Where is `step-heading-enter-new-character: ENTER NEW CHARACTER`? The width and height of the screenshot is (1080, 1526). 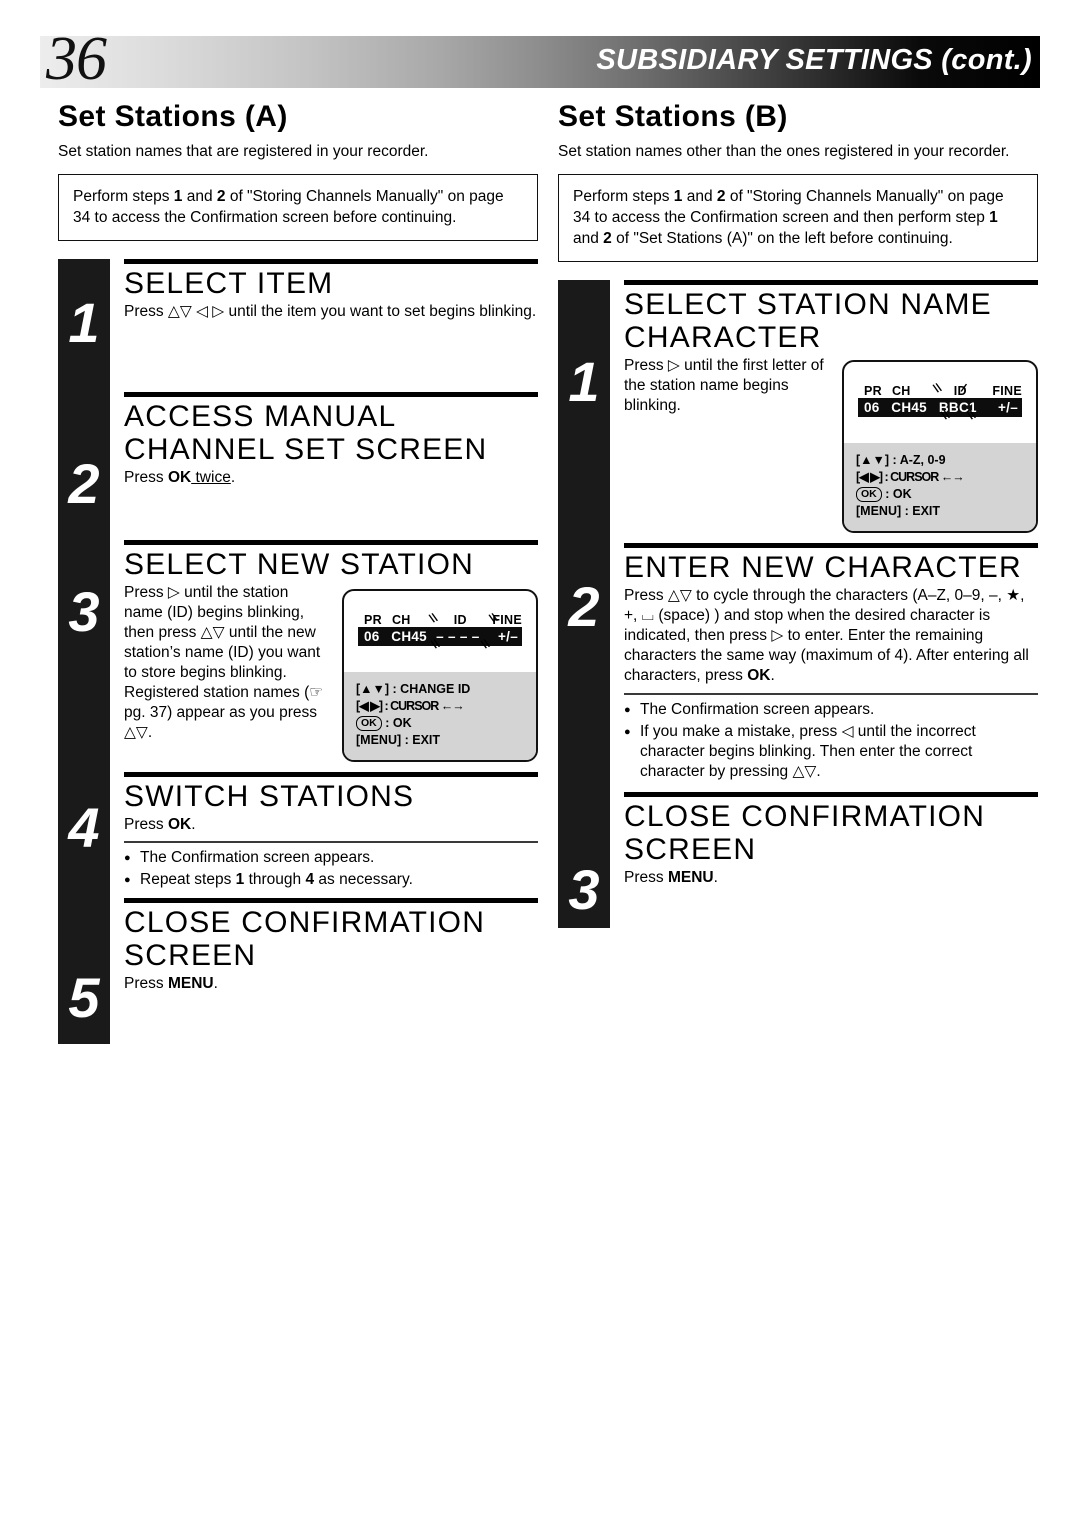 step-heading-enter-new-character: ENTER NEW CHARACTER is located at coordinates (823, 567).